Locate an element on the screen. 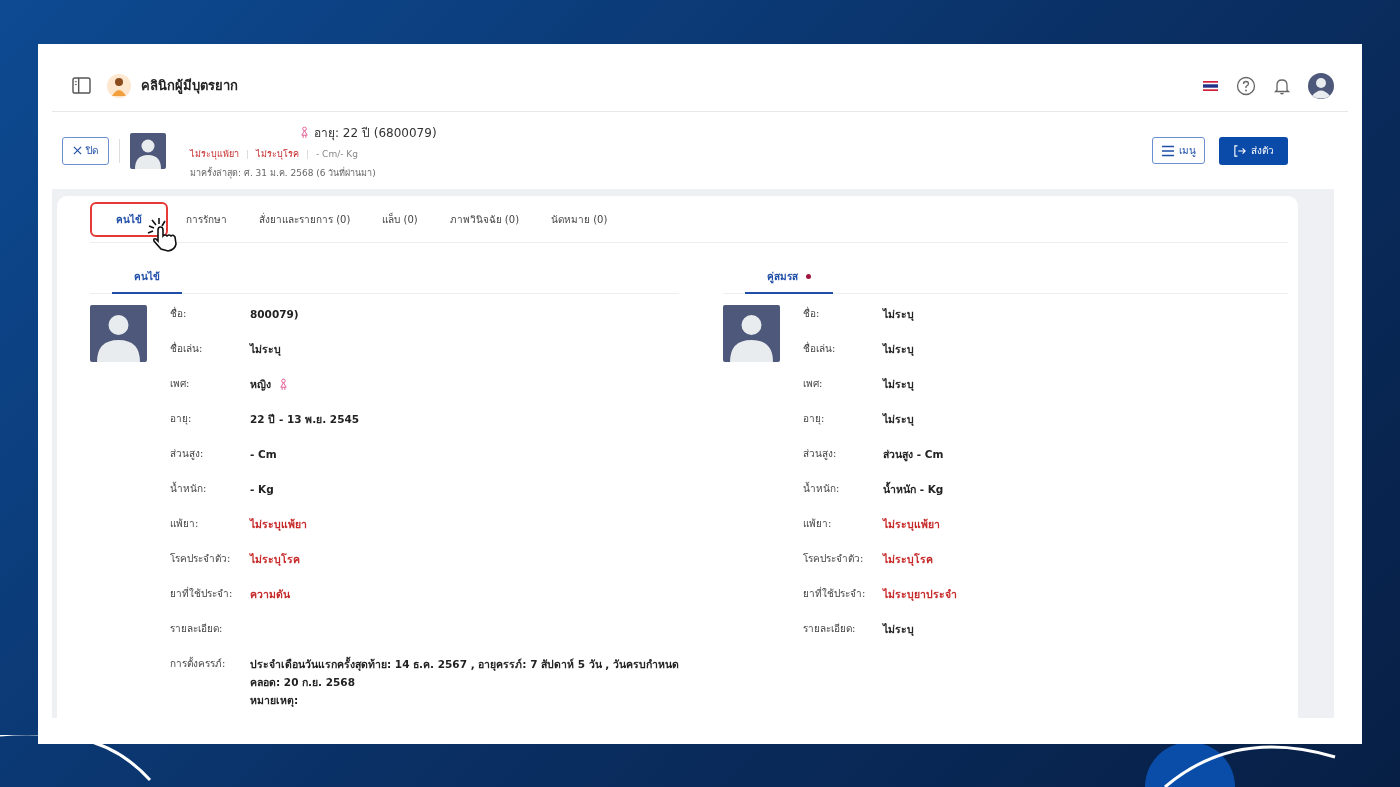 The height and width of the screenshot is (787, 1400). last-visit-text: มาครั้งล่าสุด: ศ. 31 ม.ค. 2568 (6 วันที่ผ่านมา) is located at coordinates (283, 173).